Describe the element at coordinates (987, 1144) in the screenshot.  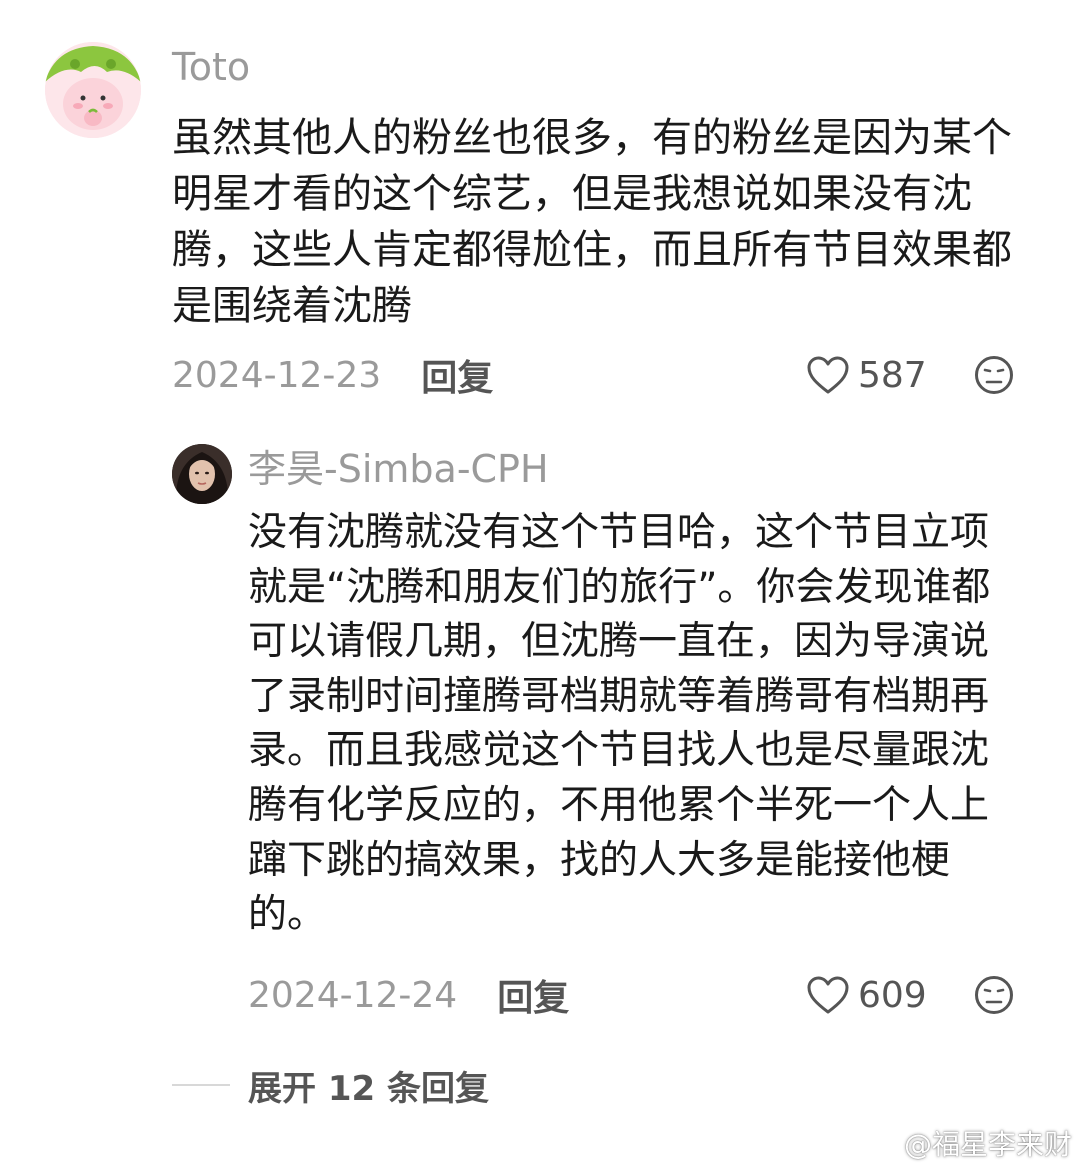
I see `watermark-text: @福星李来财` at that location.